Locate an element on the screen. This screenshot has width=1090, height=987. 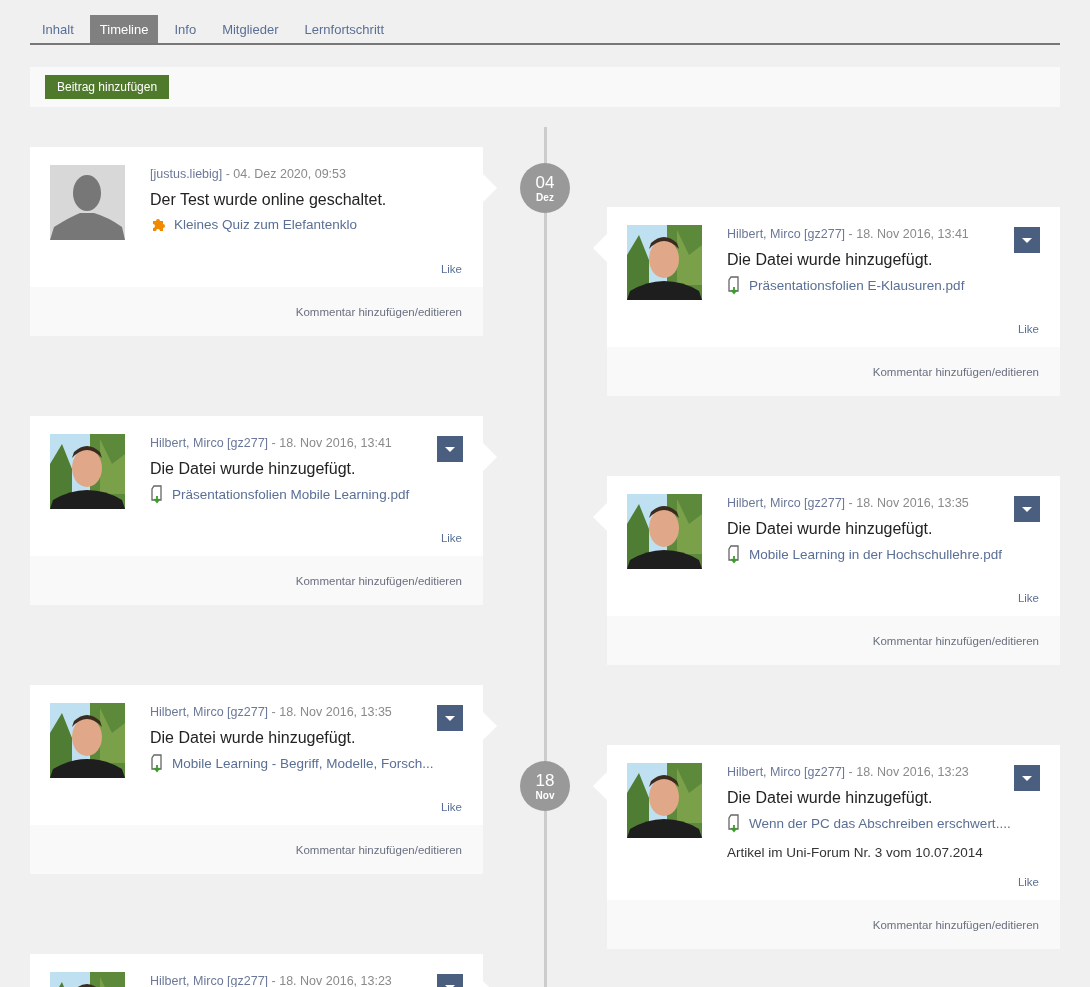
tab: Mitglieder is located at coordinates (250, 29).